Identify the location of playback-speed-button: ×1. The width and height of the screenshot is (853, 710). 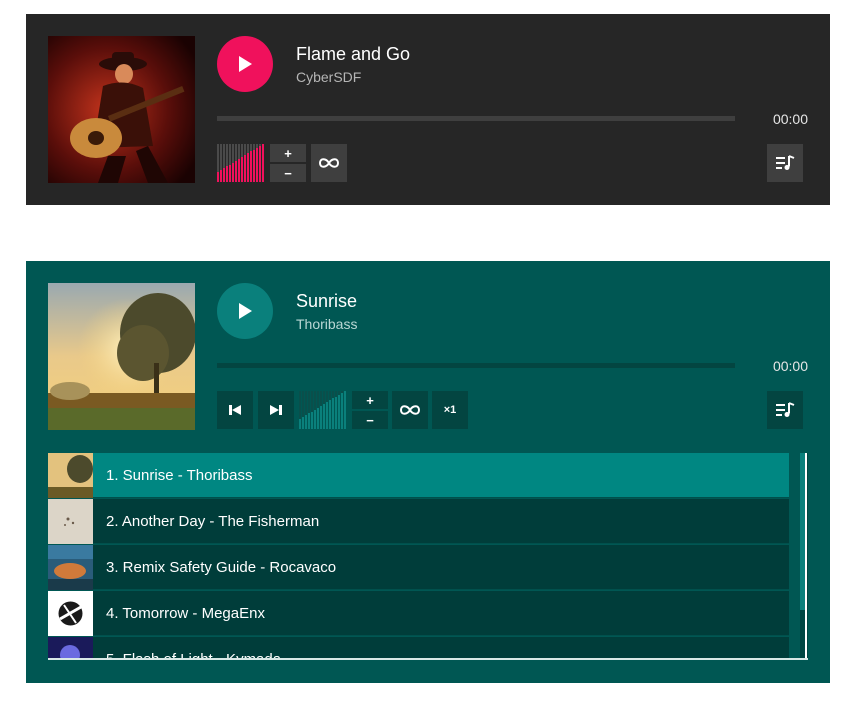
(450, 410).